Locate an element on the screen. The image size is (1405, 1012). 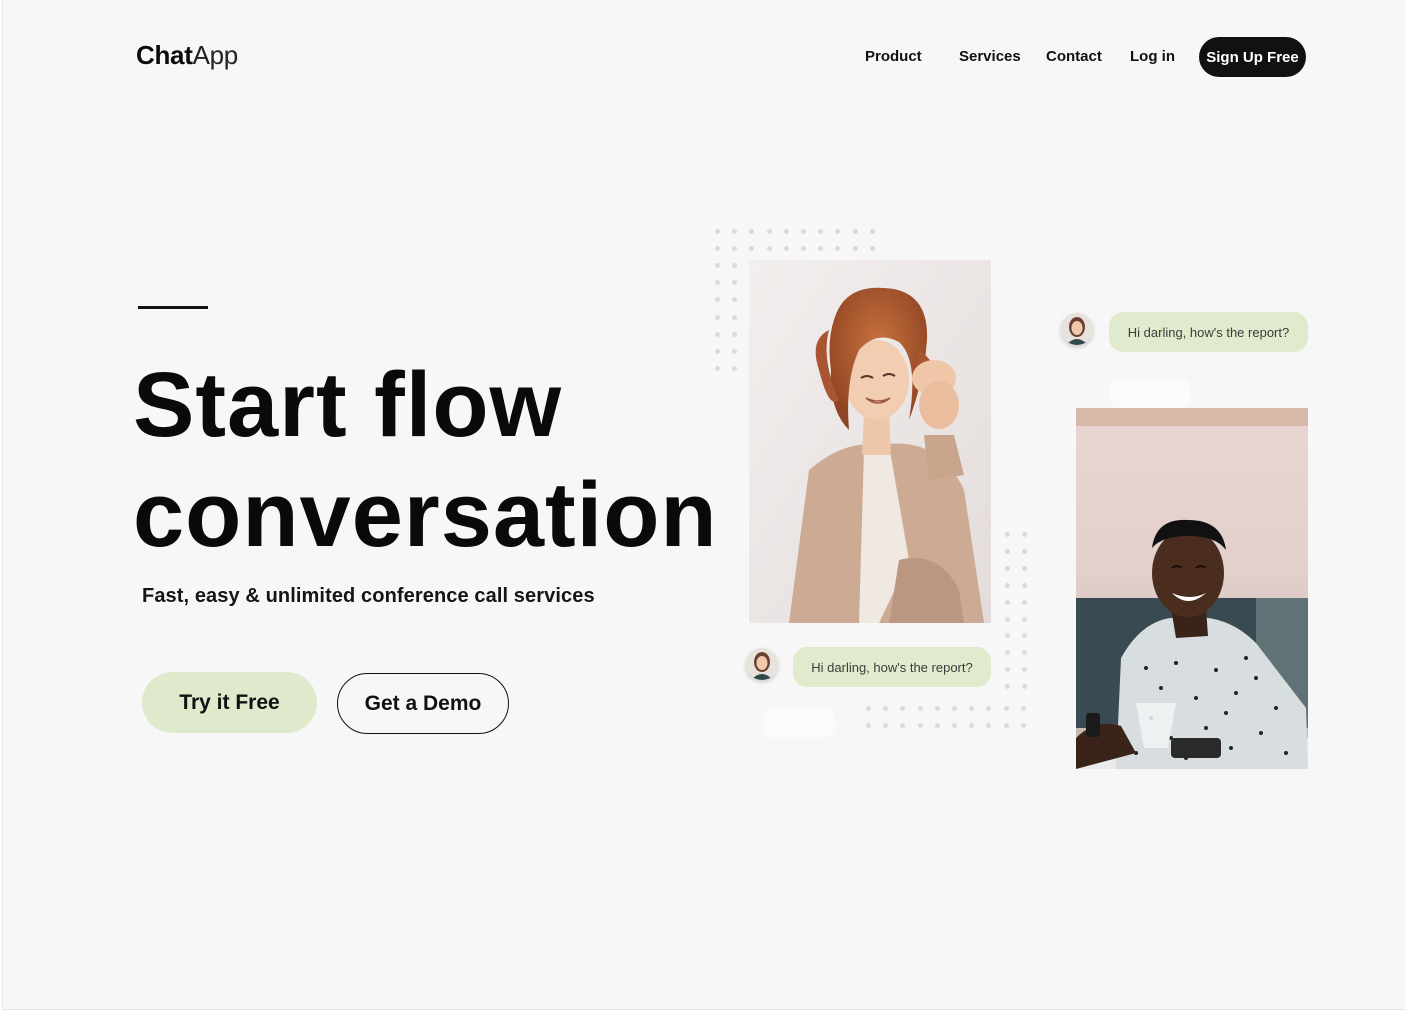
nav-services: Services is located at coordinates (990, 57).